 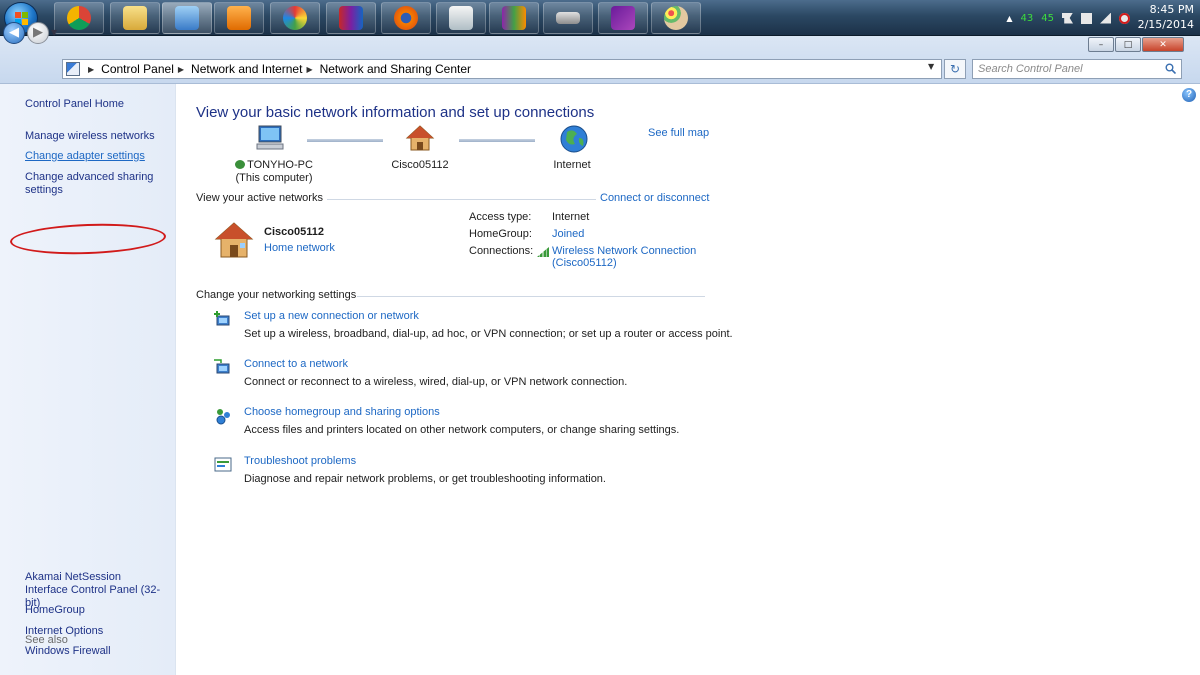 I want to click on chrome-icon, so click(x=79, y=18).